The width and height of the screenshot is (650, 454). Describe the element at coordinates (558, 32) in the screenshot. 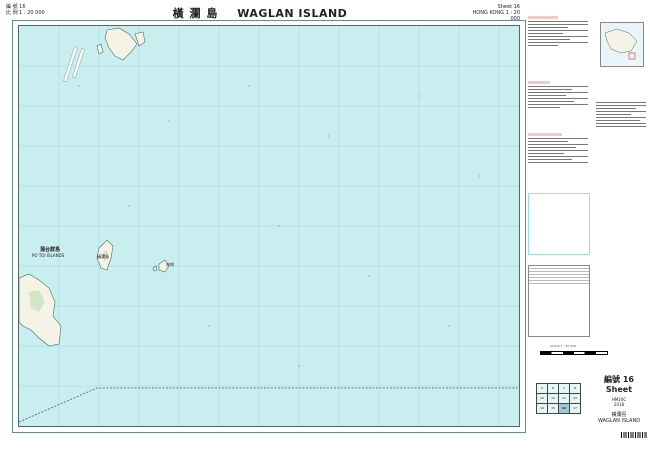

I see `legend-roads` at that location.